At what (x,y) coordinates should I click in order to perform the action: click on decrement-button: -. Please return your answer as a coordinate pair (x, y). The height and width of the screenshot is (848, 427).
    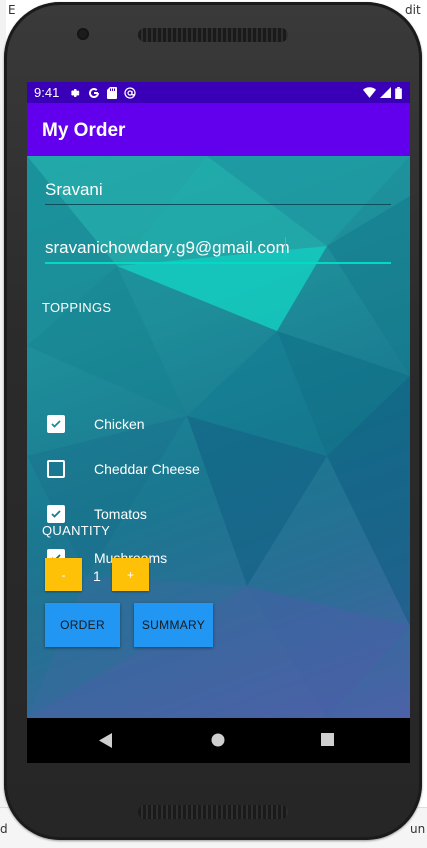
    Looking at the image, I should click on (63, 574).